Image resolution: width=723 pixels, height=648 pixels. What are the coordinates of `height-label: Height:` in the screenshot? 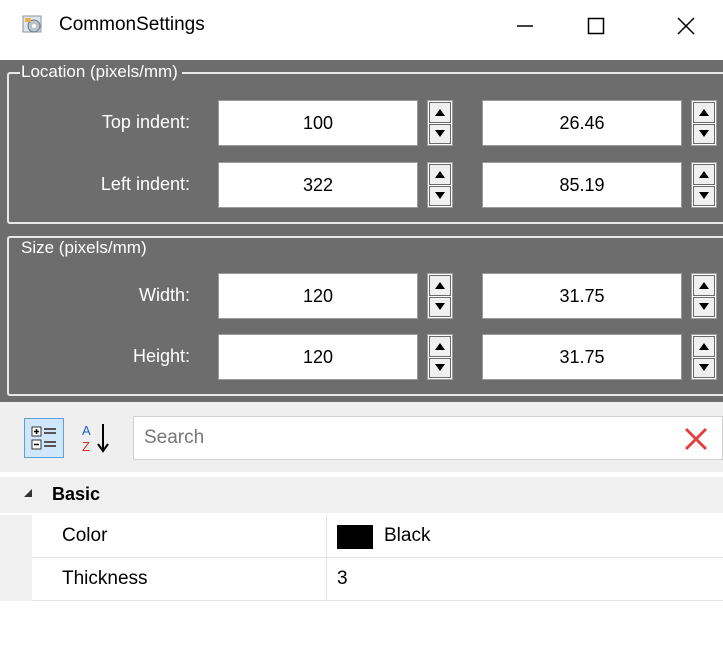 It's located at (161, 356).